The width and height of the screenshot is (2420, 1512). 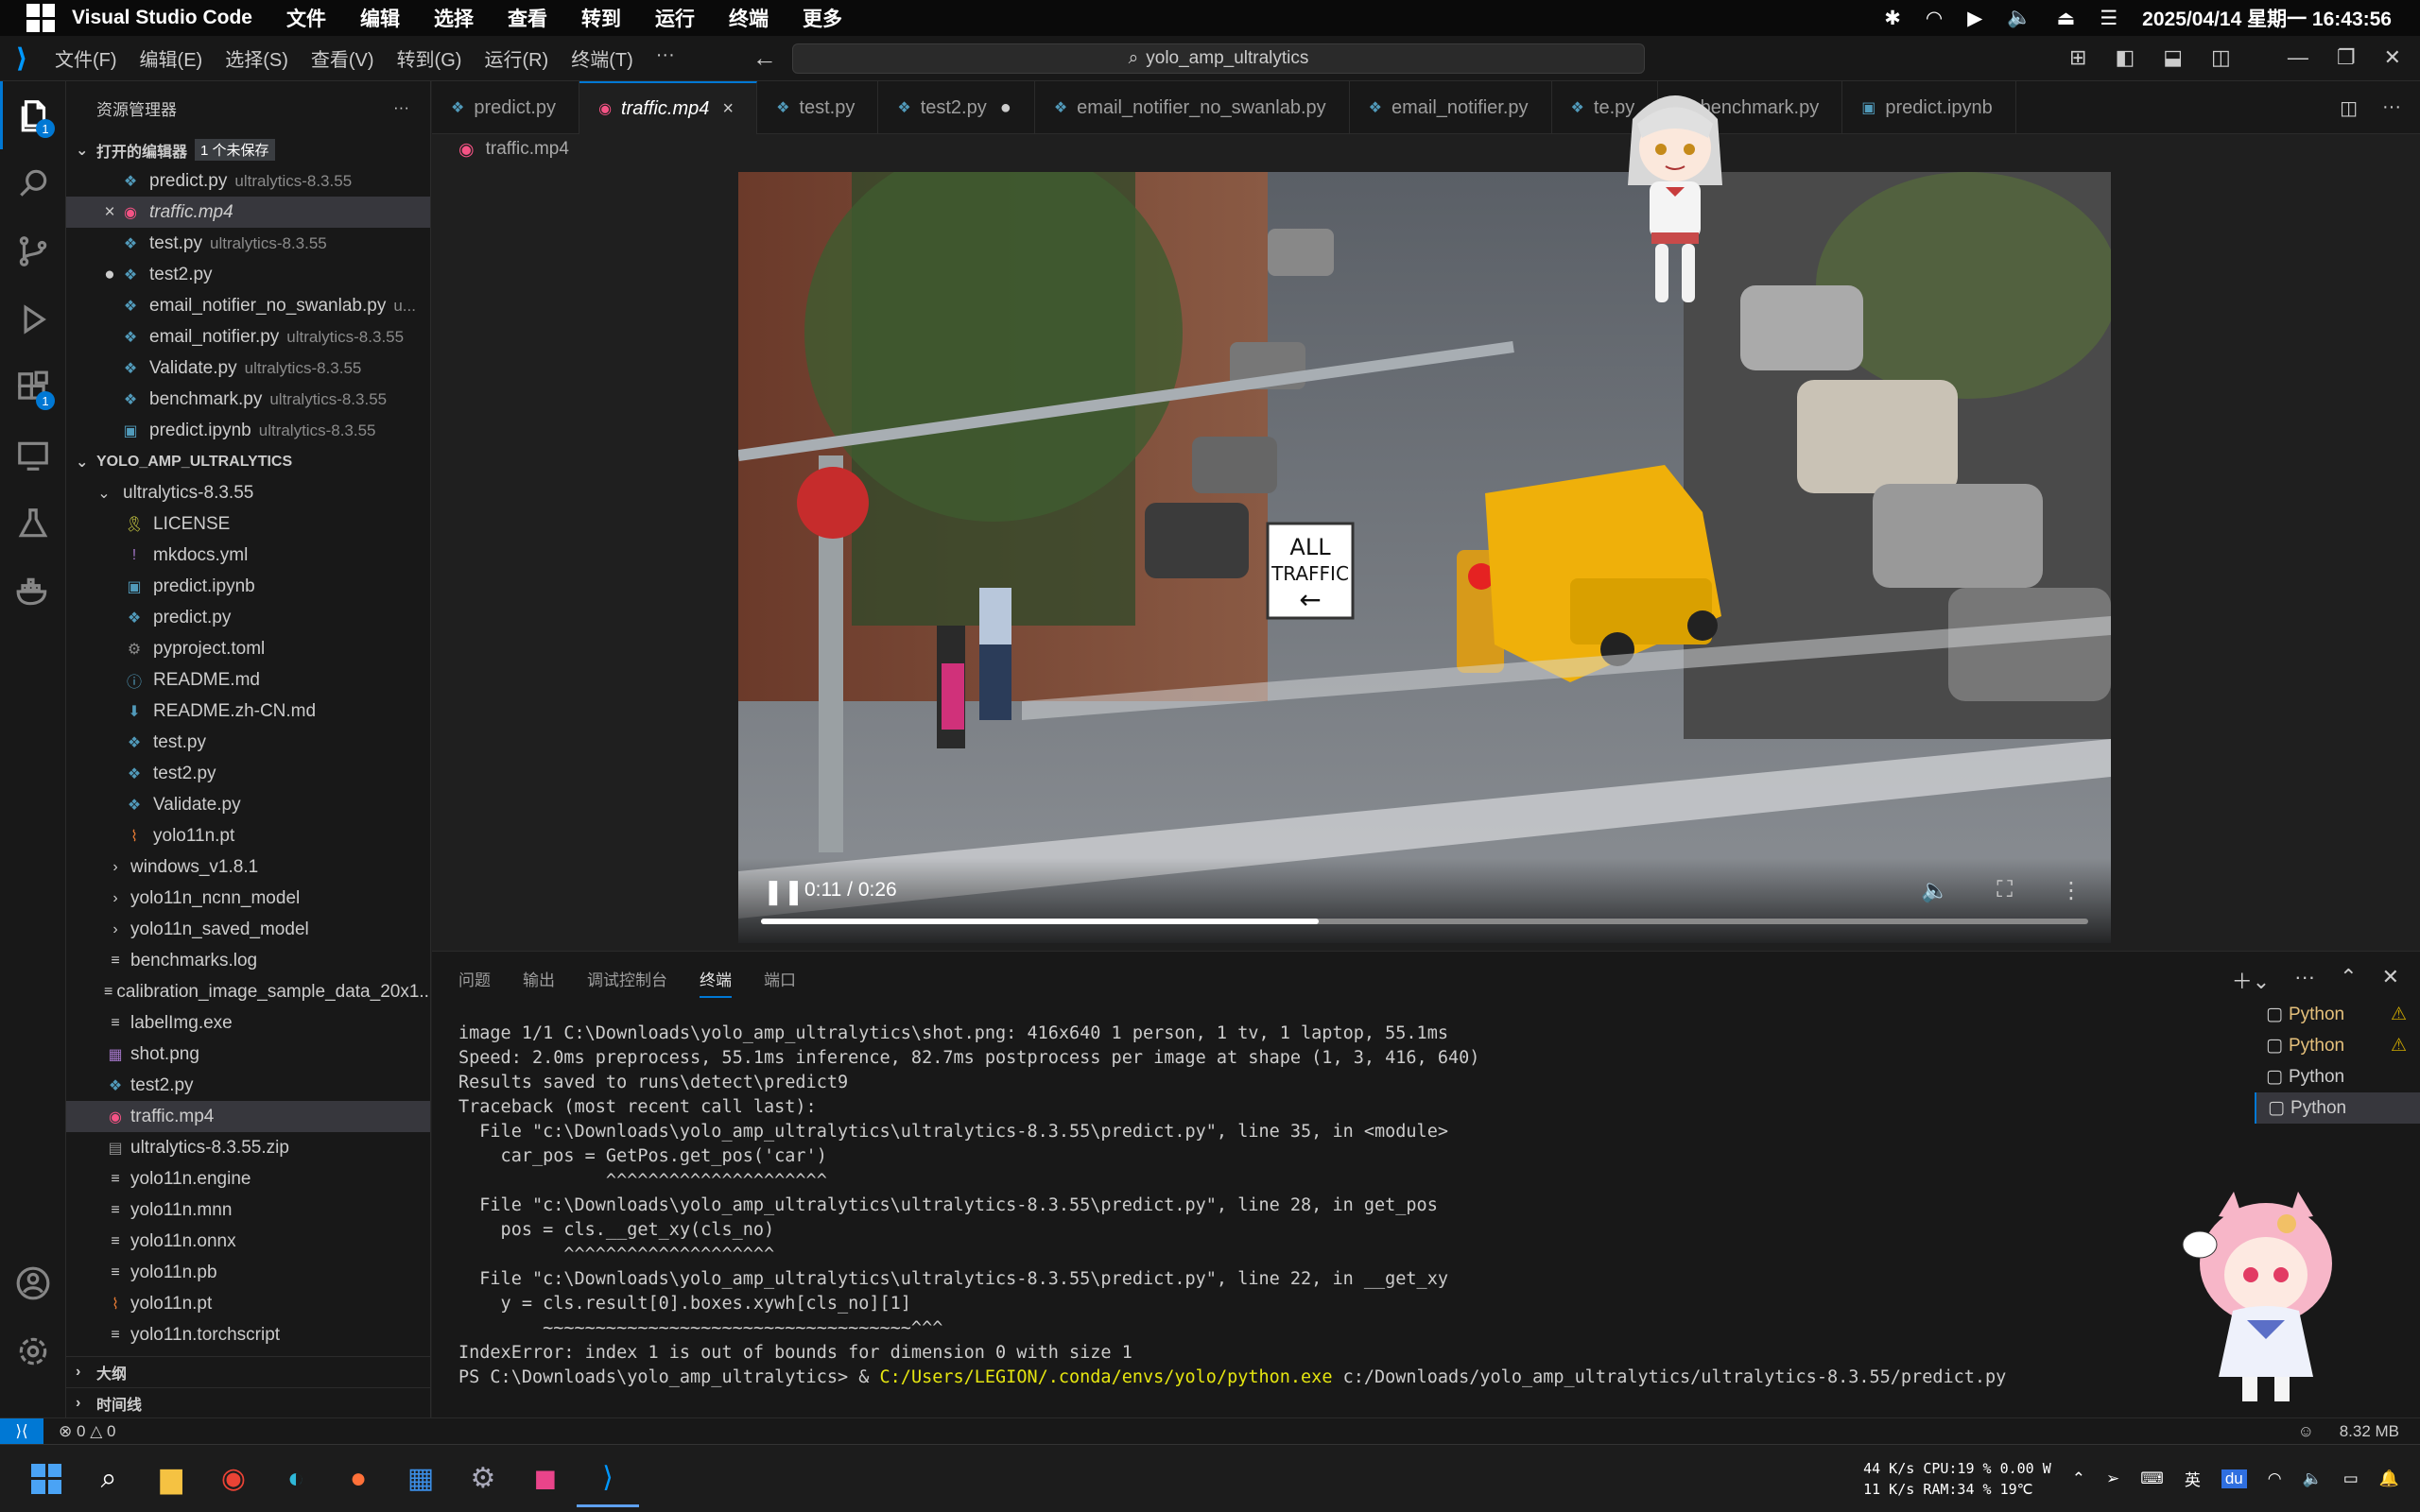 I want to click on extensions-activity: 1, so click(x=33, y=387).